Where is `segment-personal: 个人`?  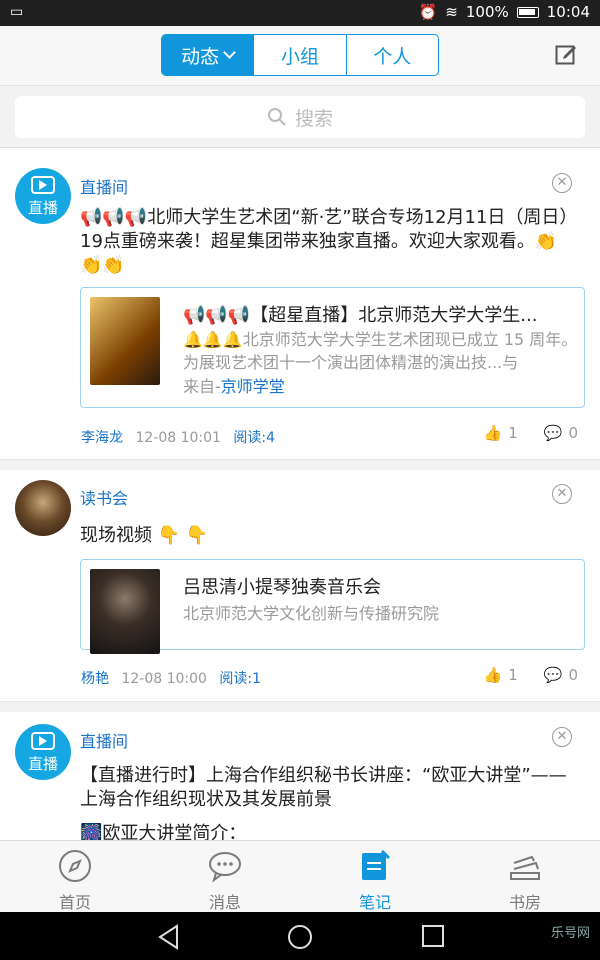 segment-personal: 个人 is located at coordinates (391, 55).